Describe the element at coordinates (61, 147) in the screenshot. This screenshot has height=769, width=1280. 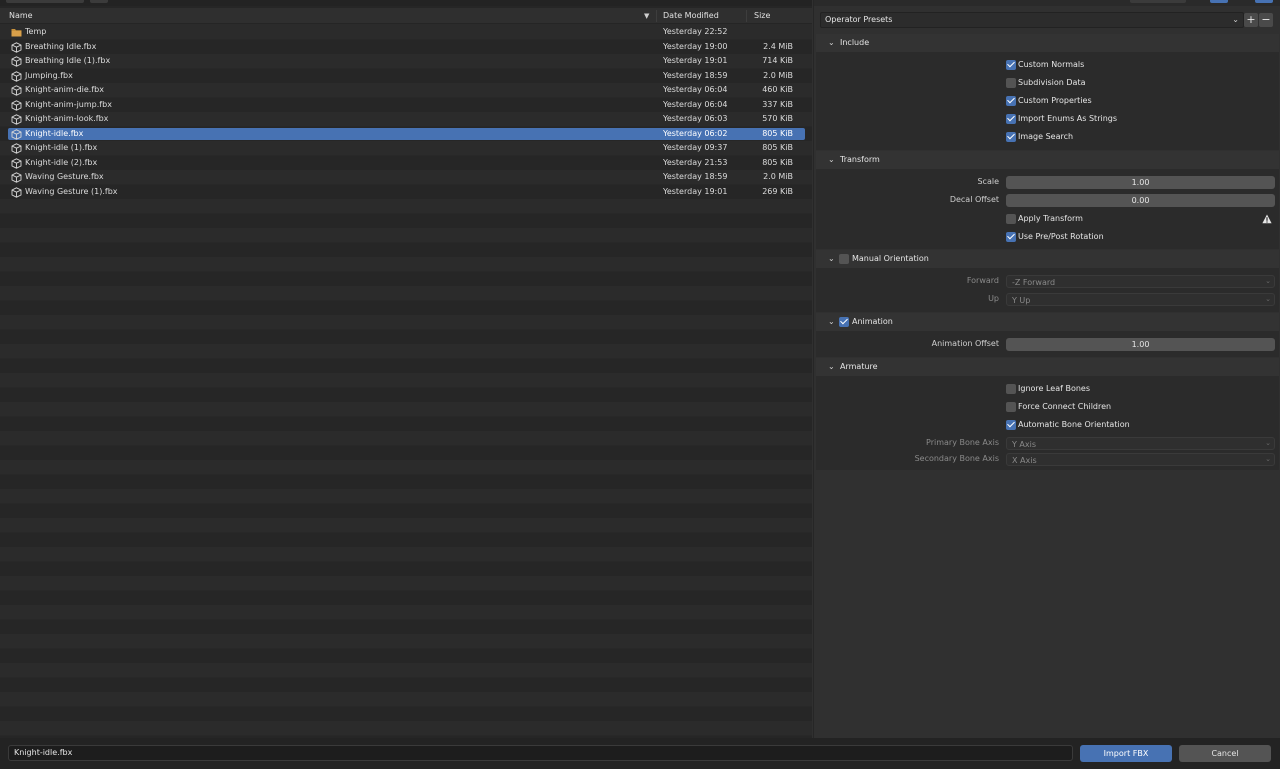
I see `file-name: Knight-idle (1).fbx` at that location.